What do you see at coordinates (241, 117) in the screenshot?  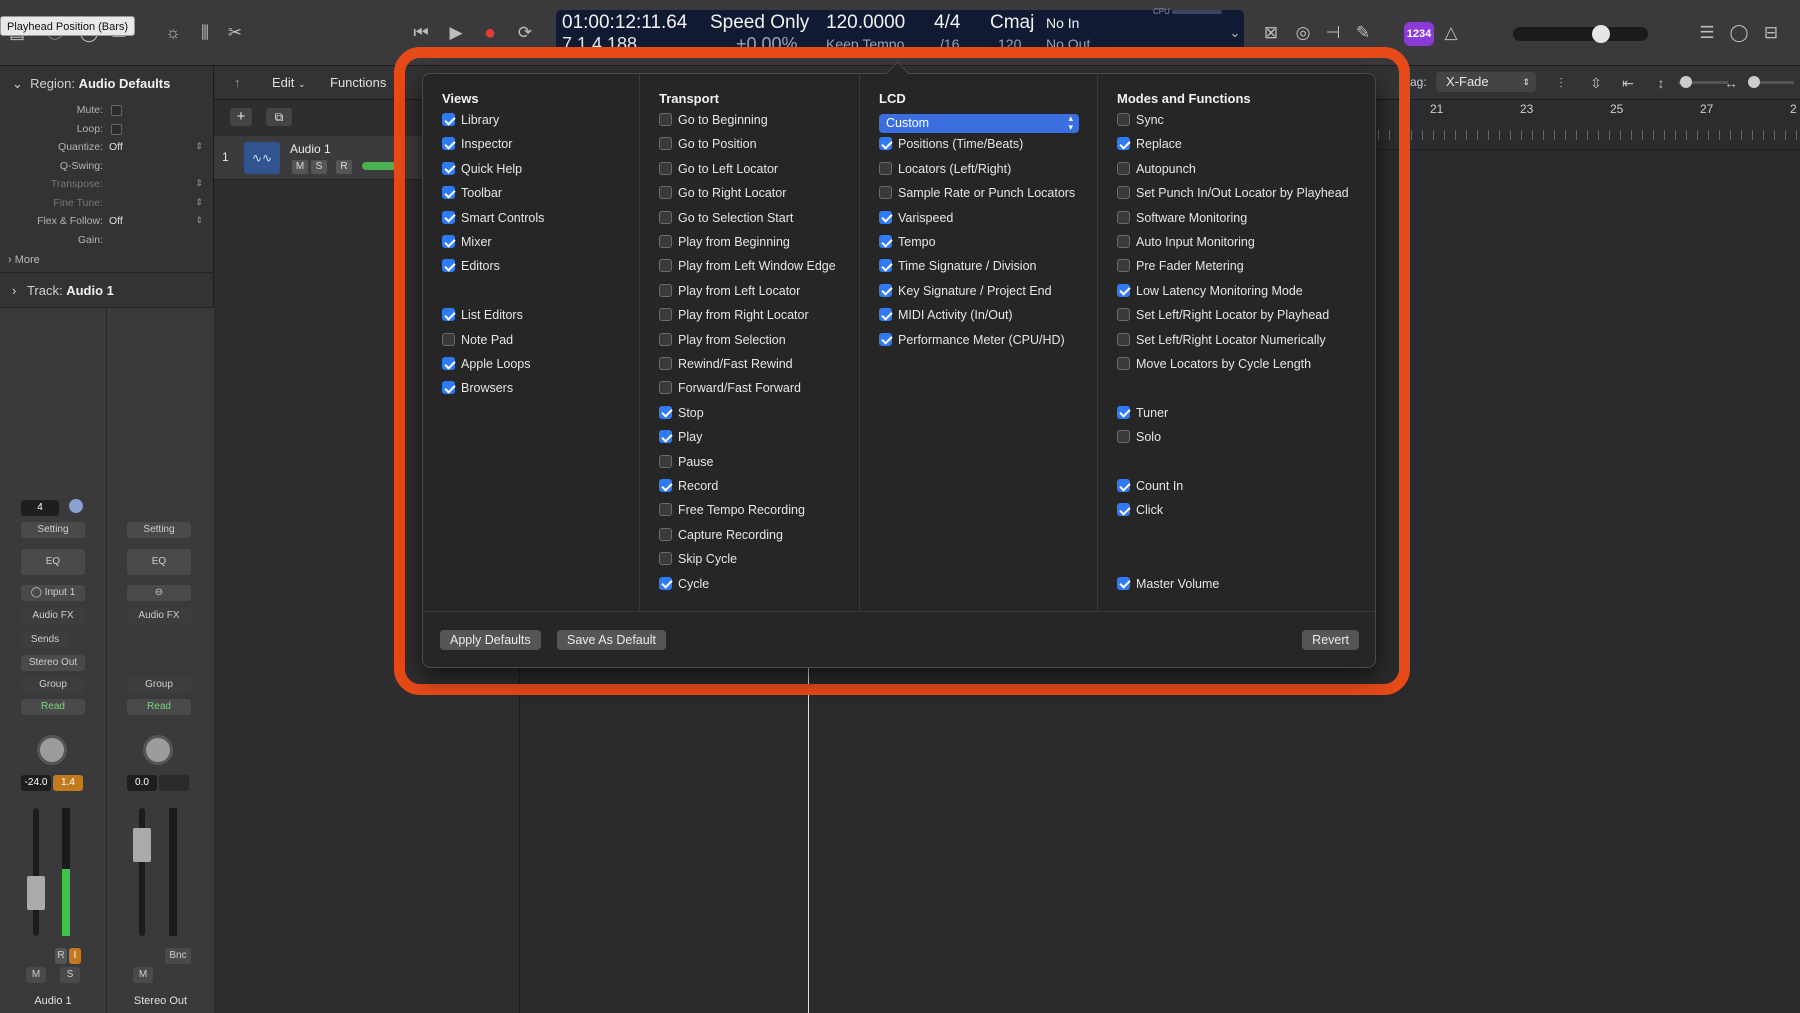 I see `add-track-button: +` at bounding box center [241, 117].